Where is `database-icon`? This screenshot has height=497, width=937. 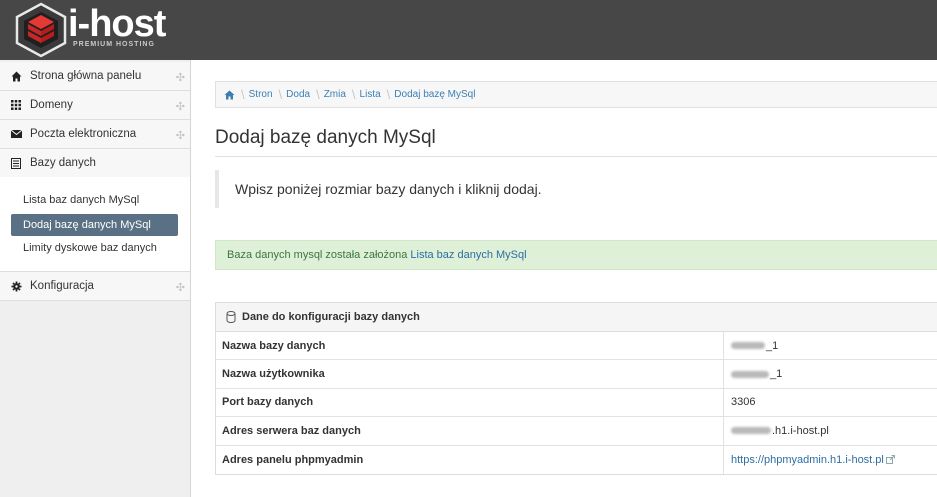 database-icon is located at coordinates (231, 317).